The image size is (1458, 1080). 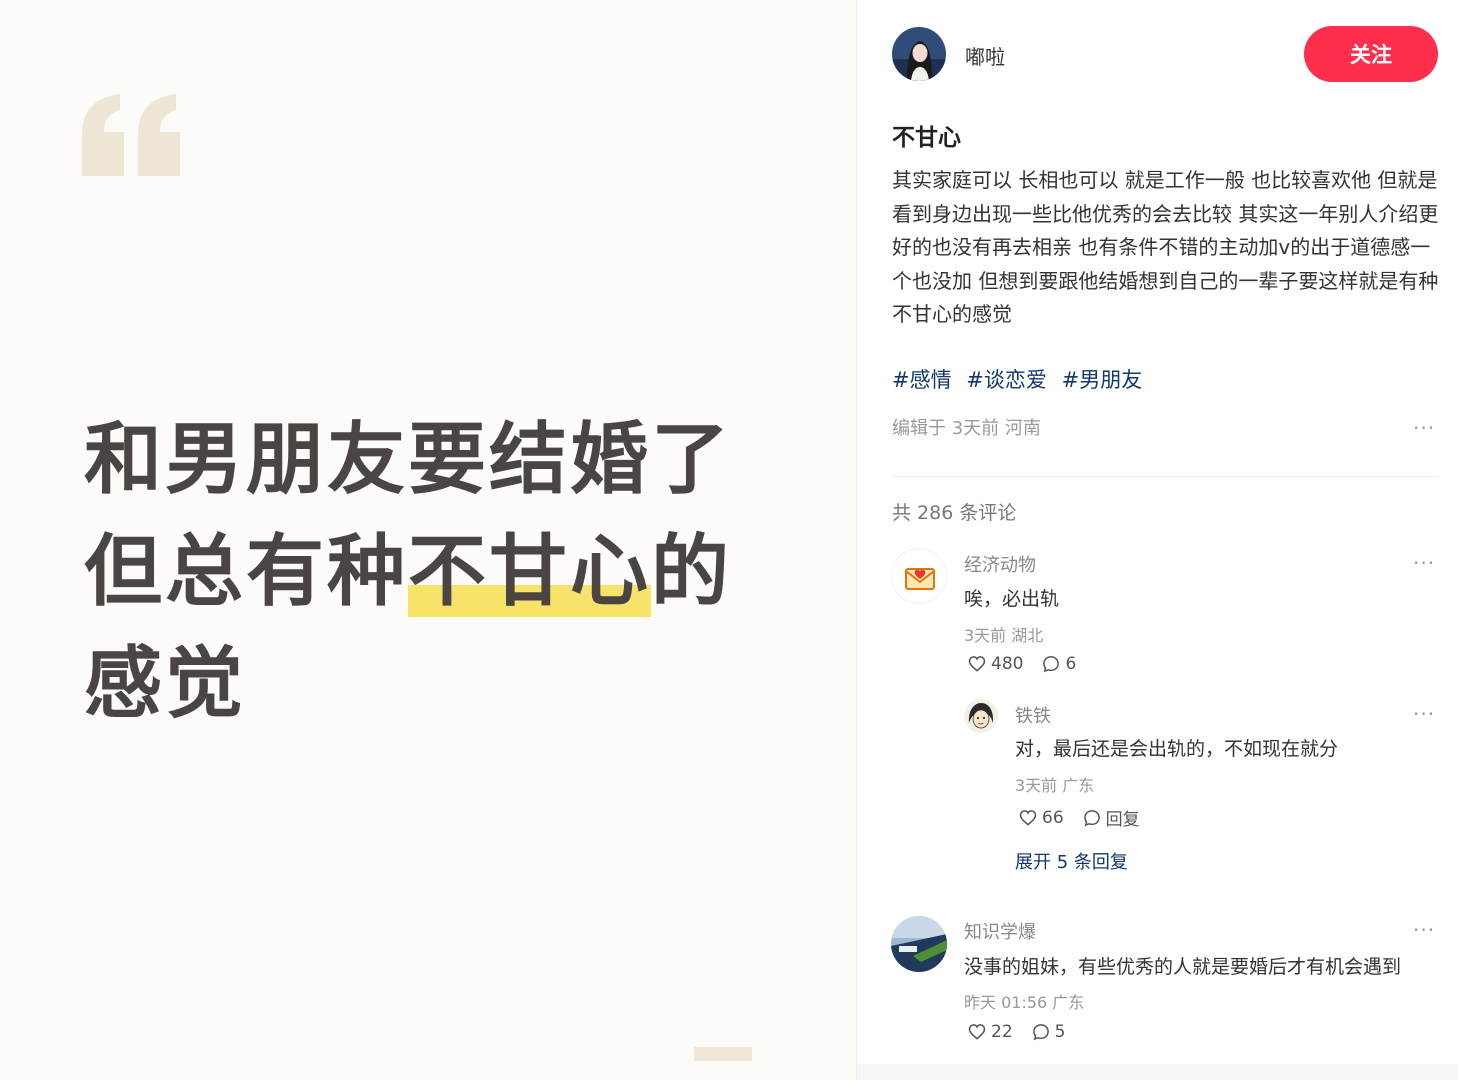 I want to click on comment-meta: 昨天 01:56 广东, so click(x=1024, y=1002).